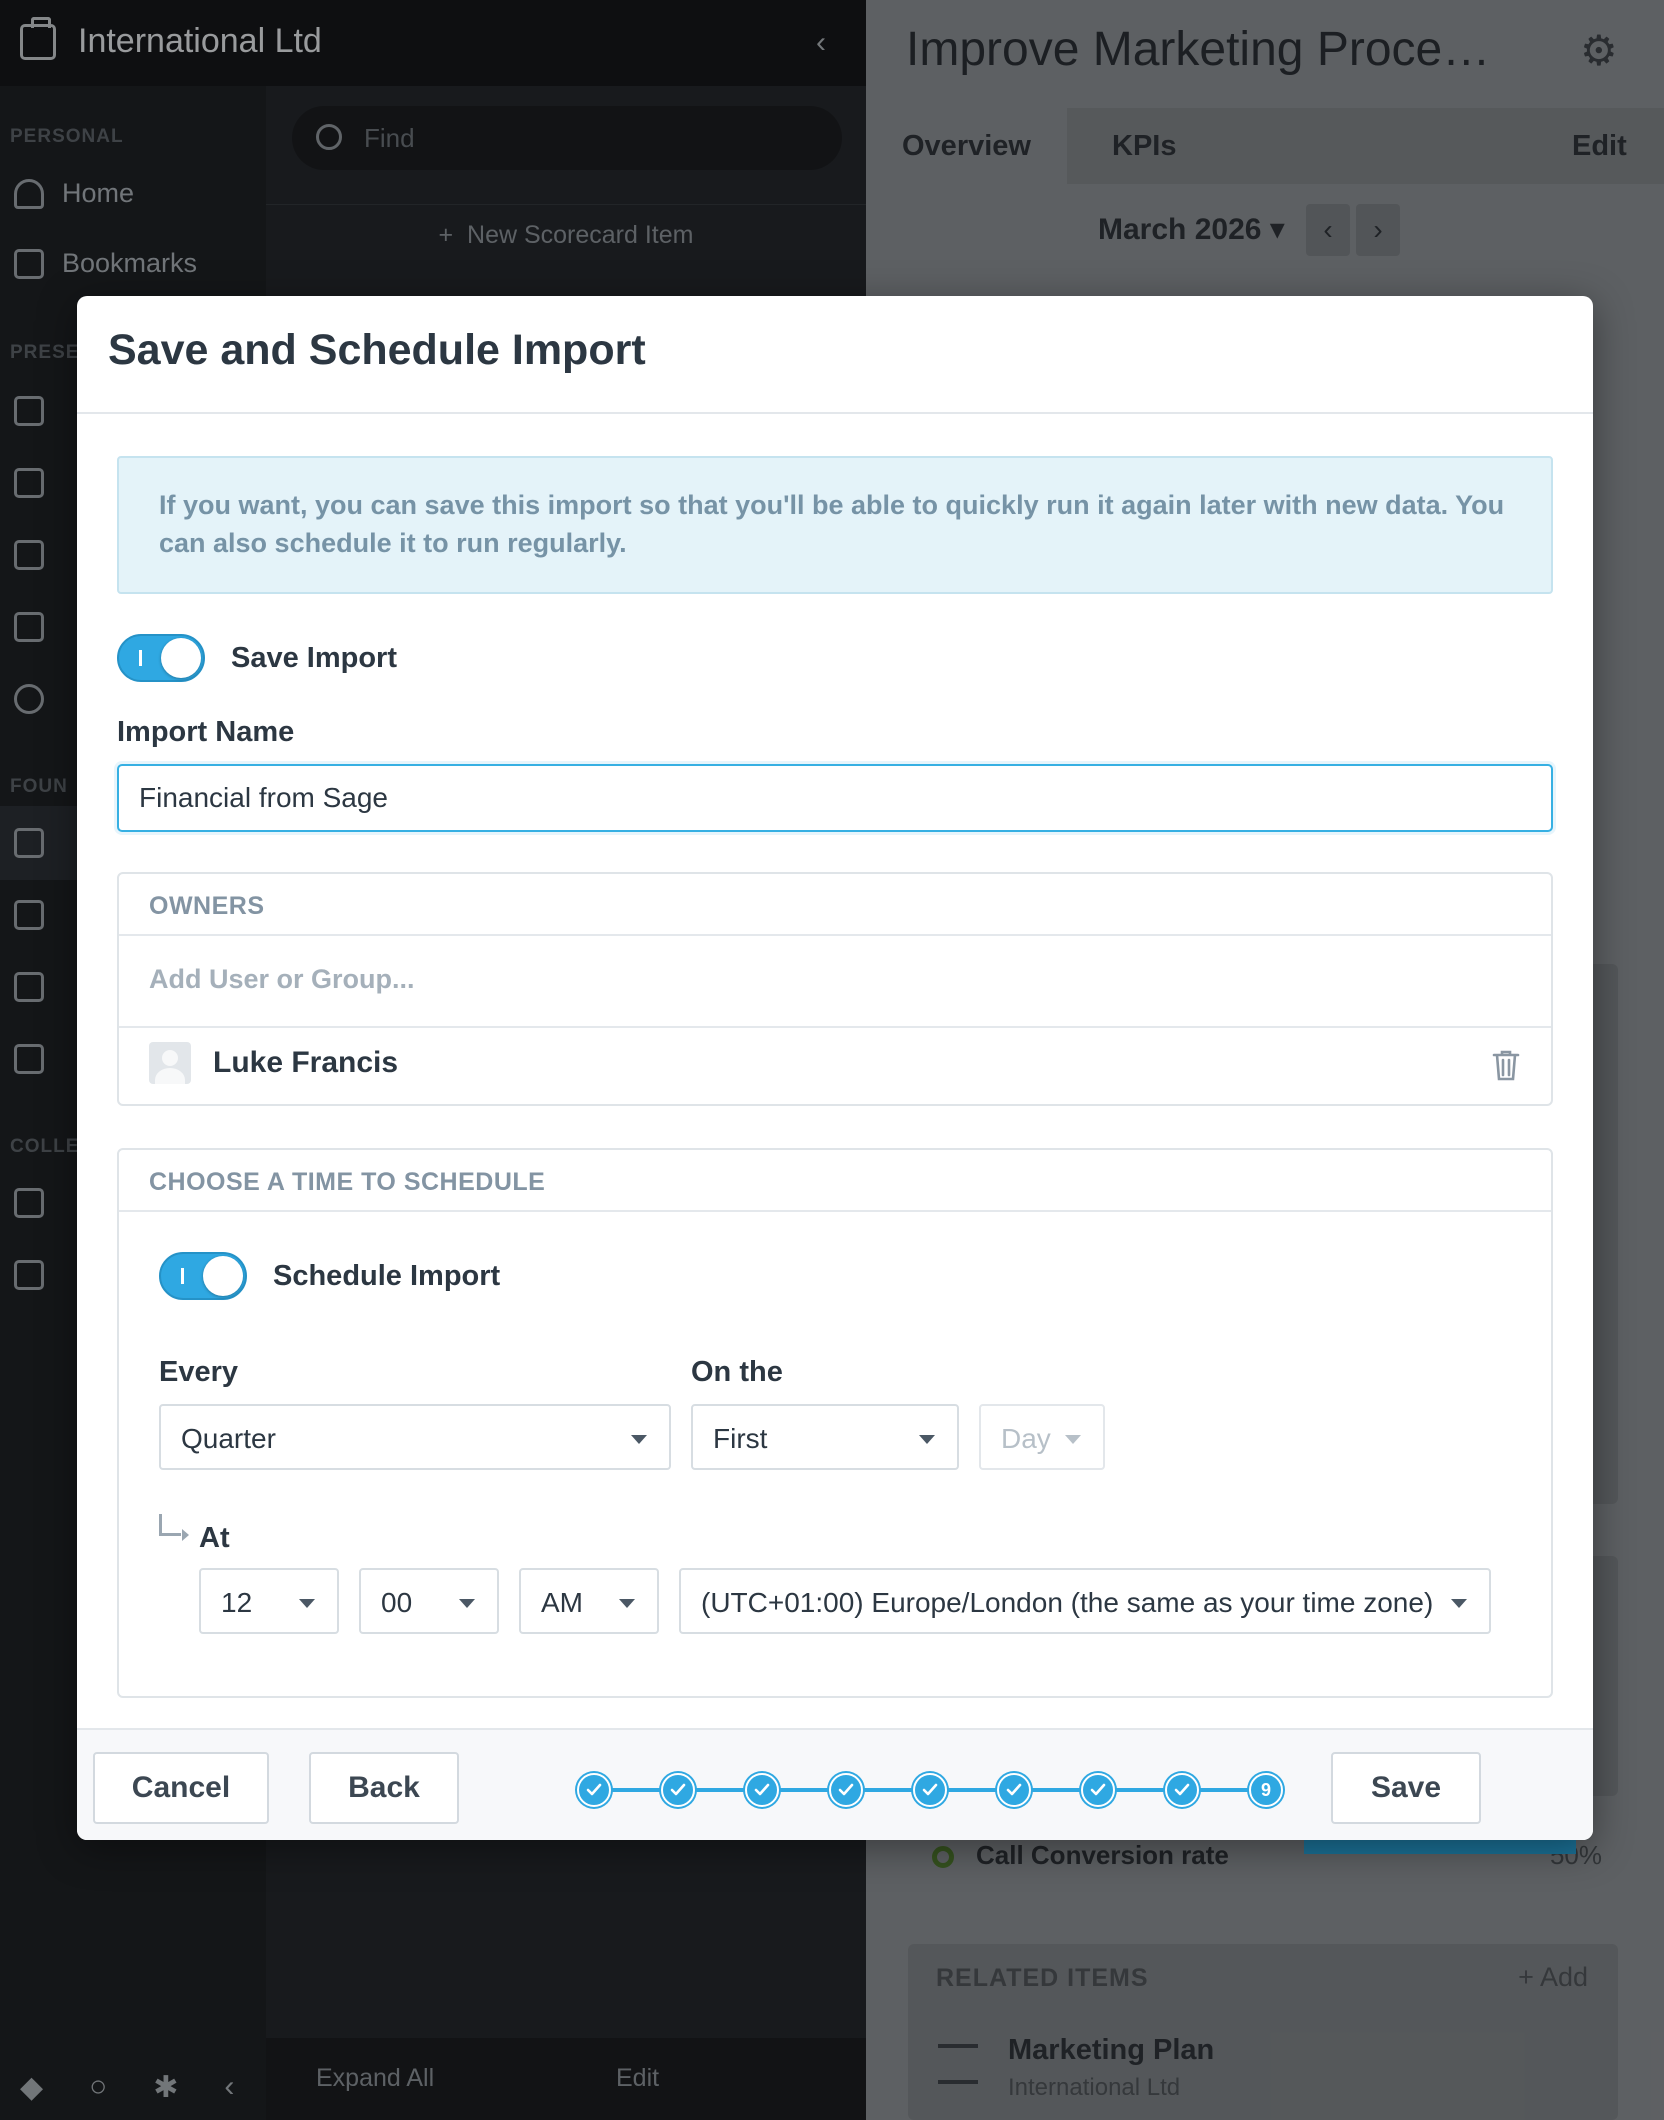 The height and width of the screenshot is (2120, 1664). I want to click on schedule-import-label: Schedule Import, so click(387, 1276).